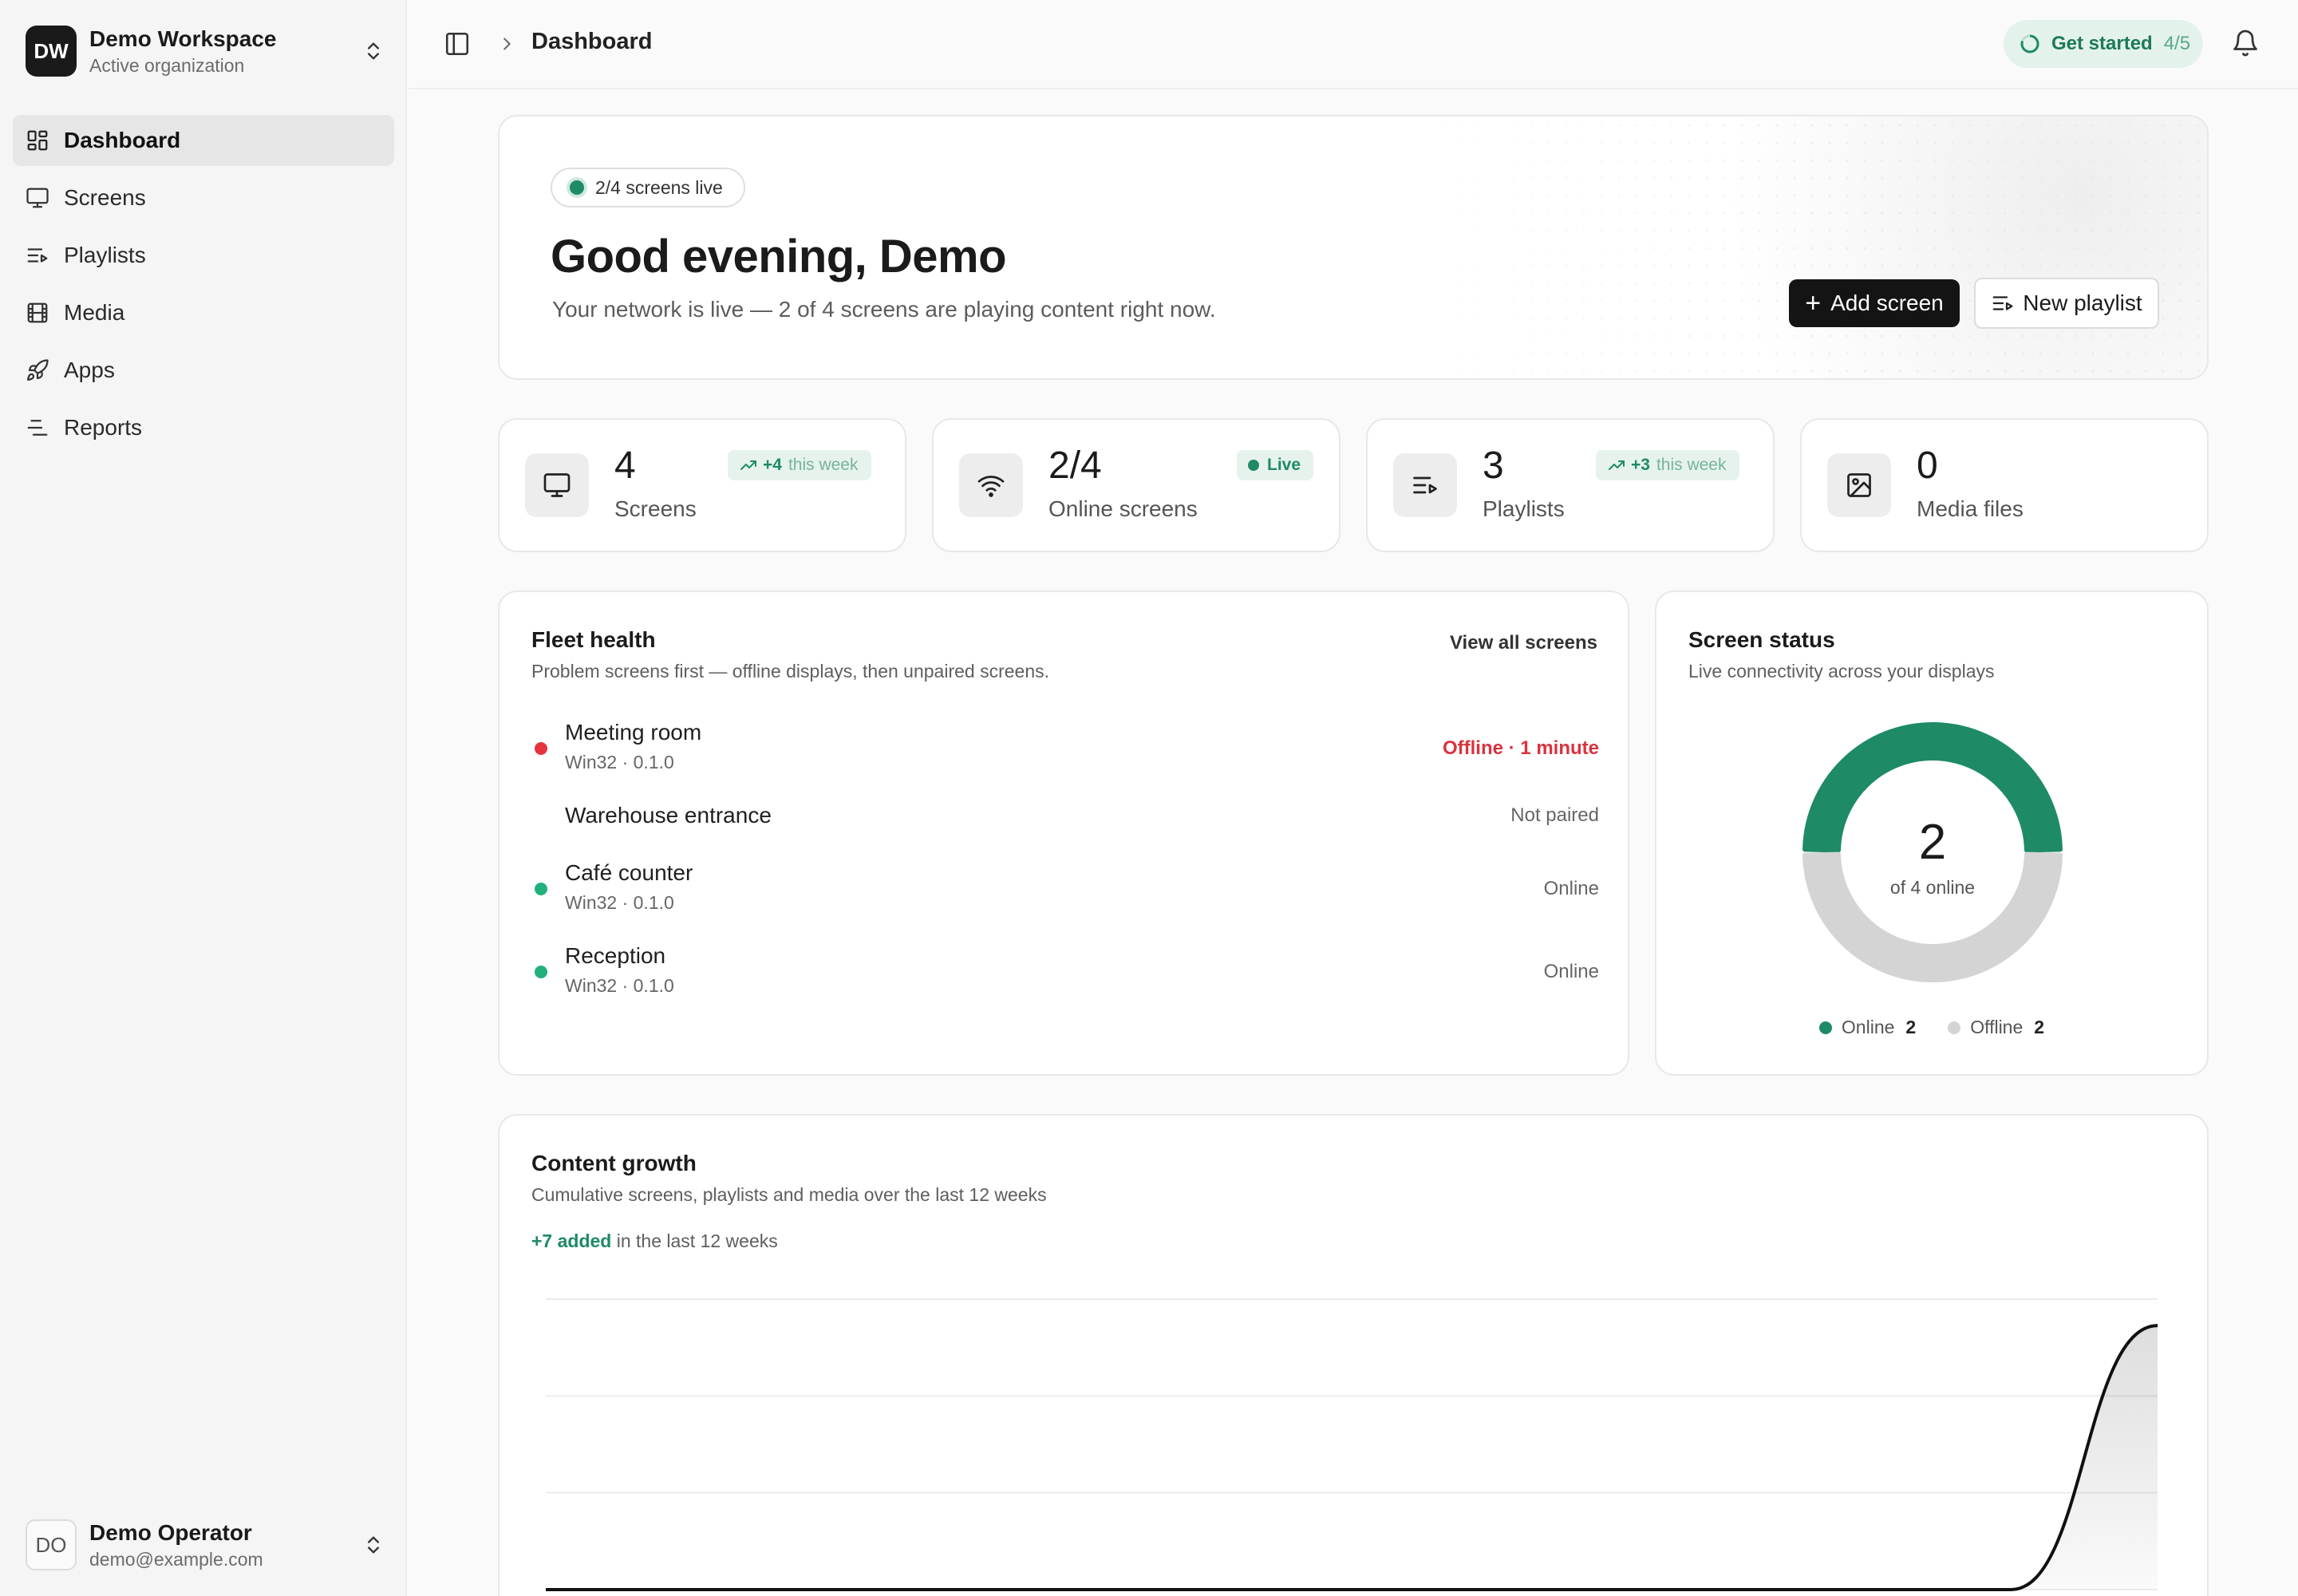 The height and width of the screenshot is (1596, 2298). Describe the element at coordinates (122, 140) in the screenshot. I see `sidebar-item-label: Dashboard` at that location.